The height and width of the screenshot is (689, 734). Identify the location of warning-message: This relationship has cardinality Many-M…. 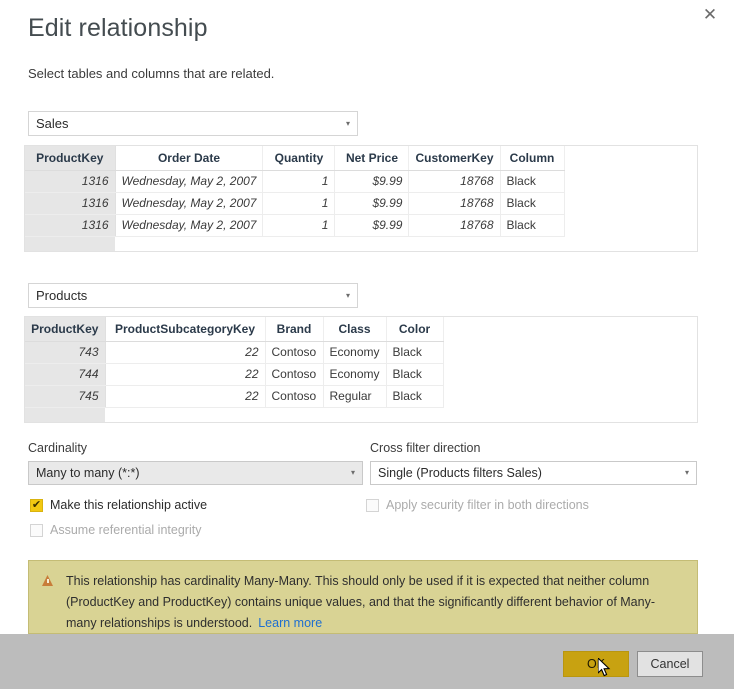
(374, 602).